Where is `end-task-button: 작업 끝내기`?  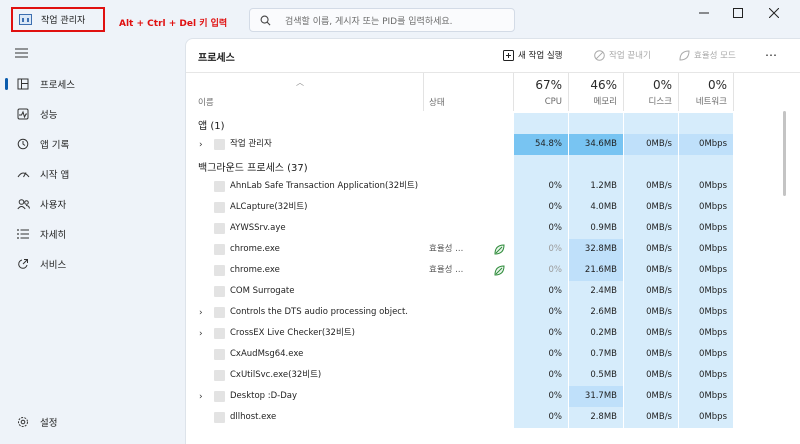
end-task-button: 작업 끝내기 is located at coordinates (622, 55).